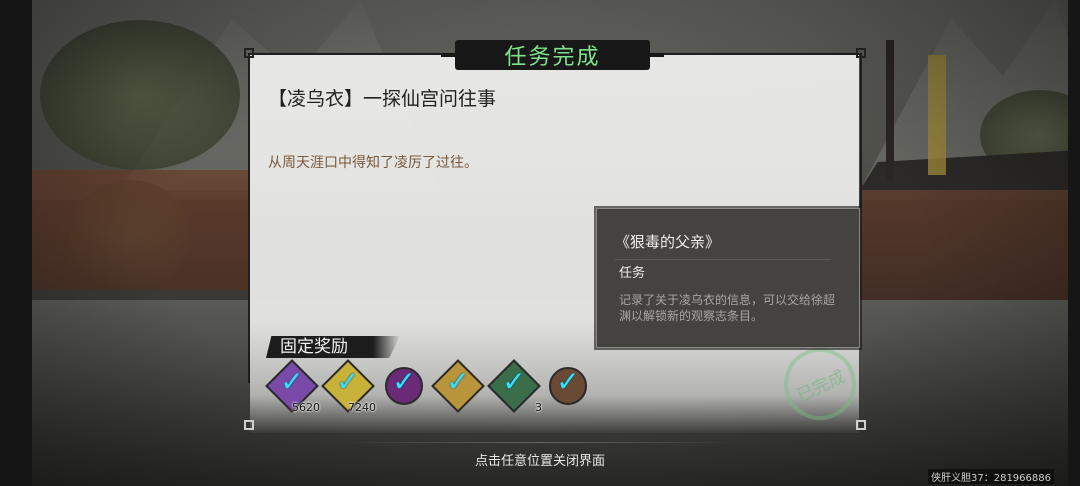 The height and width of the screenshot is (486, 1080). What do you see at coordinates (373, 163) in the screenshot?
I see `quest-description: 从周天涯口中得知了凌厉了过往。` at bounding box center [373, 163].